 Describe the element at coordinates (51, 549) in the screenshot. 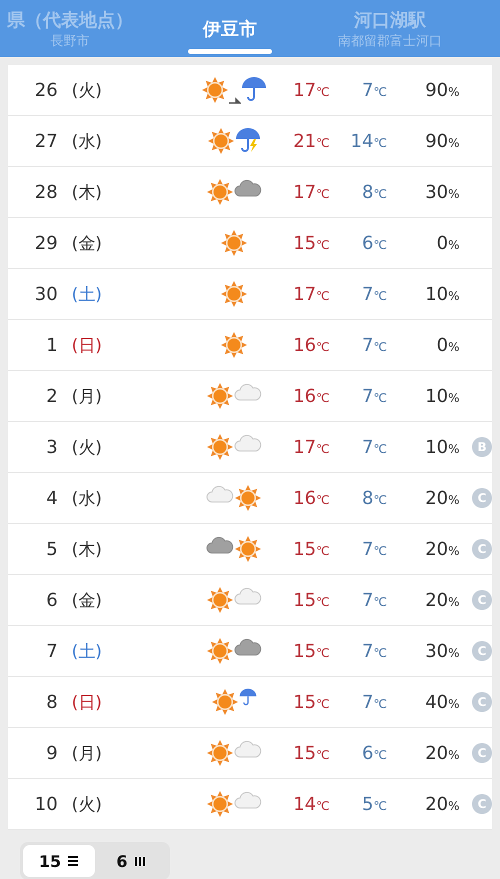

I see `date-text: 5` at that location.